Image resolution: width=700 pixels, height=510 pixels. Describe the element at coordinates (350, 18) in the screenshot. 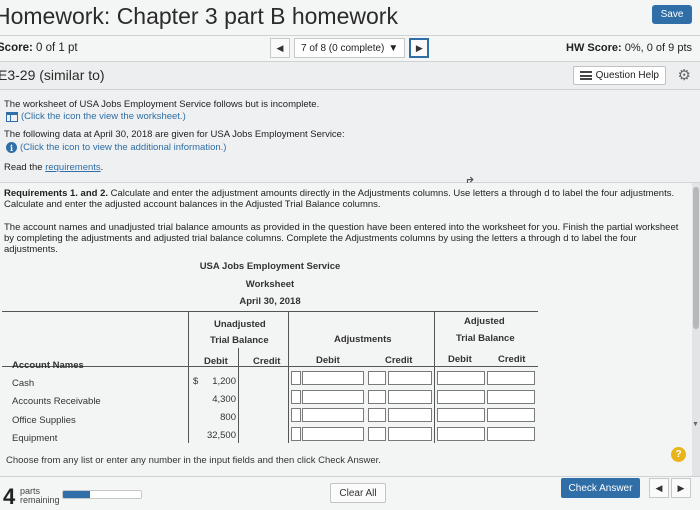

I see `page-header: Homework: Chapter 3 part B homework Save` at that location.